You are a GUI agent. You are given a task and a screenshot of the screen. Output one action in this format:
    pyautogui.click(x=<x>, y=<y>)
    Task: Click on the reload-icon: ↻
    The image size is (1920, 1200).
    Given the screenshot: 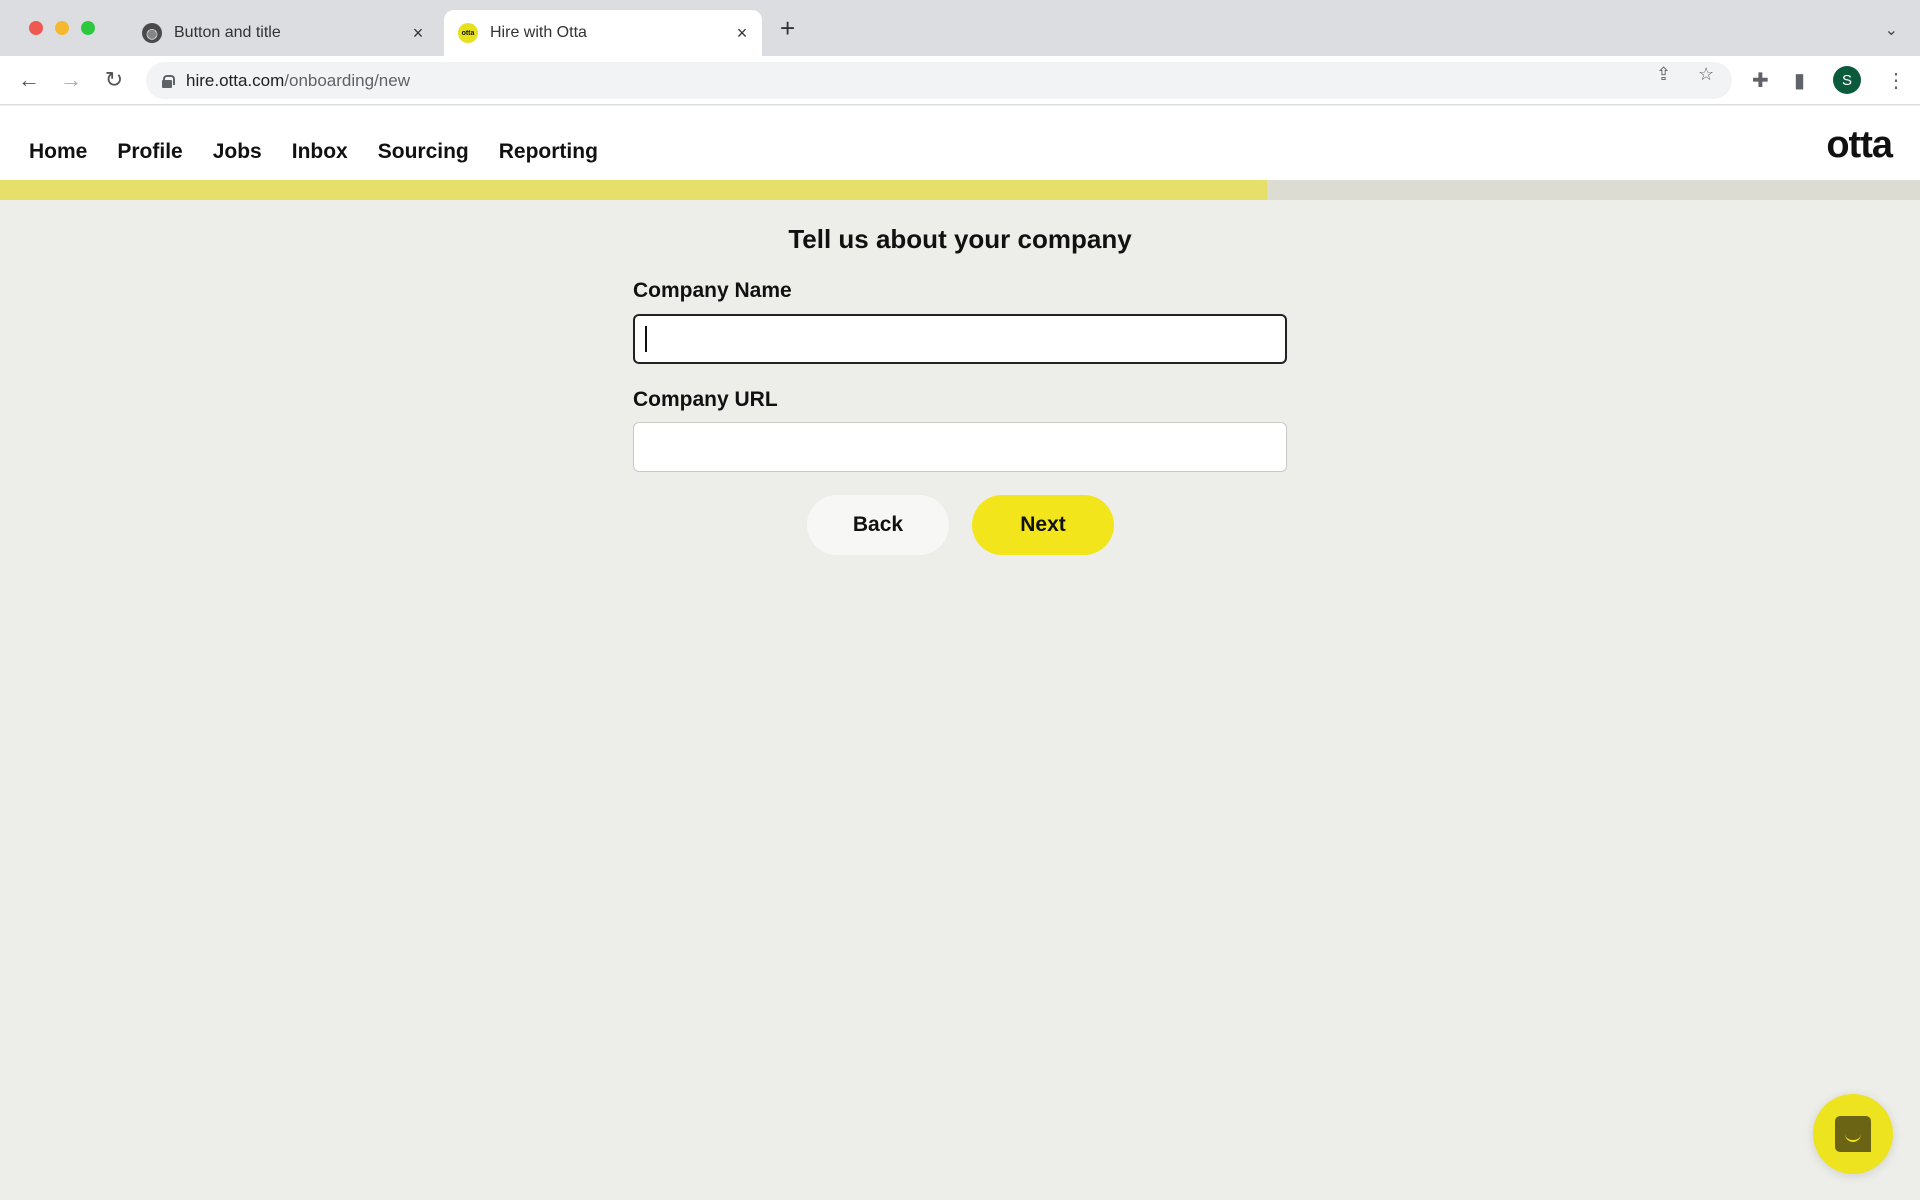 What is the action you would take?
    pyautogui.click(x=114, y=80)
    